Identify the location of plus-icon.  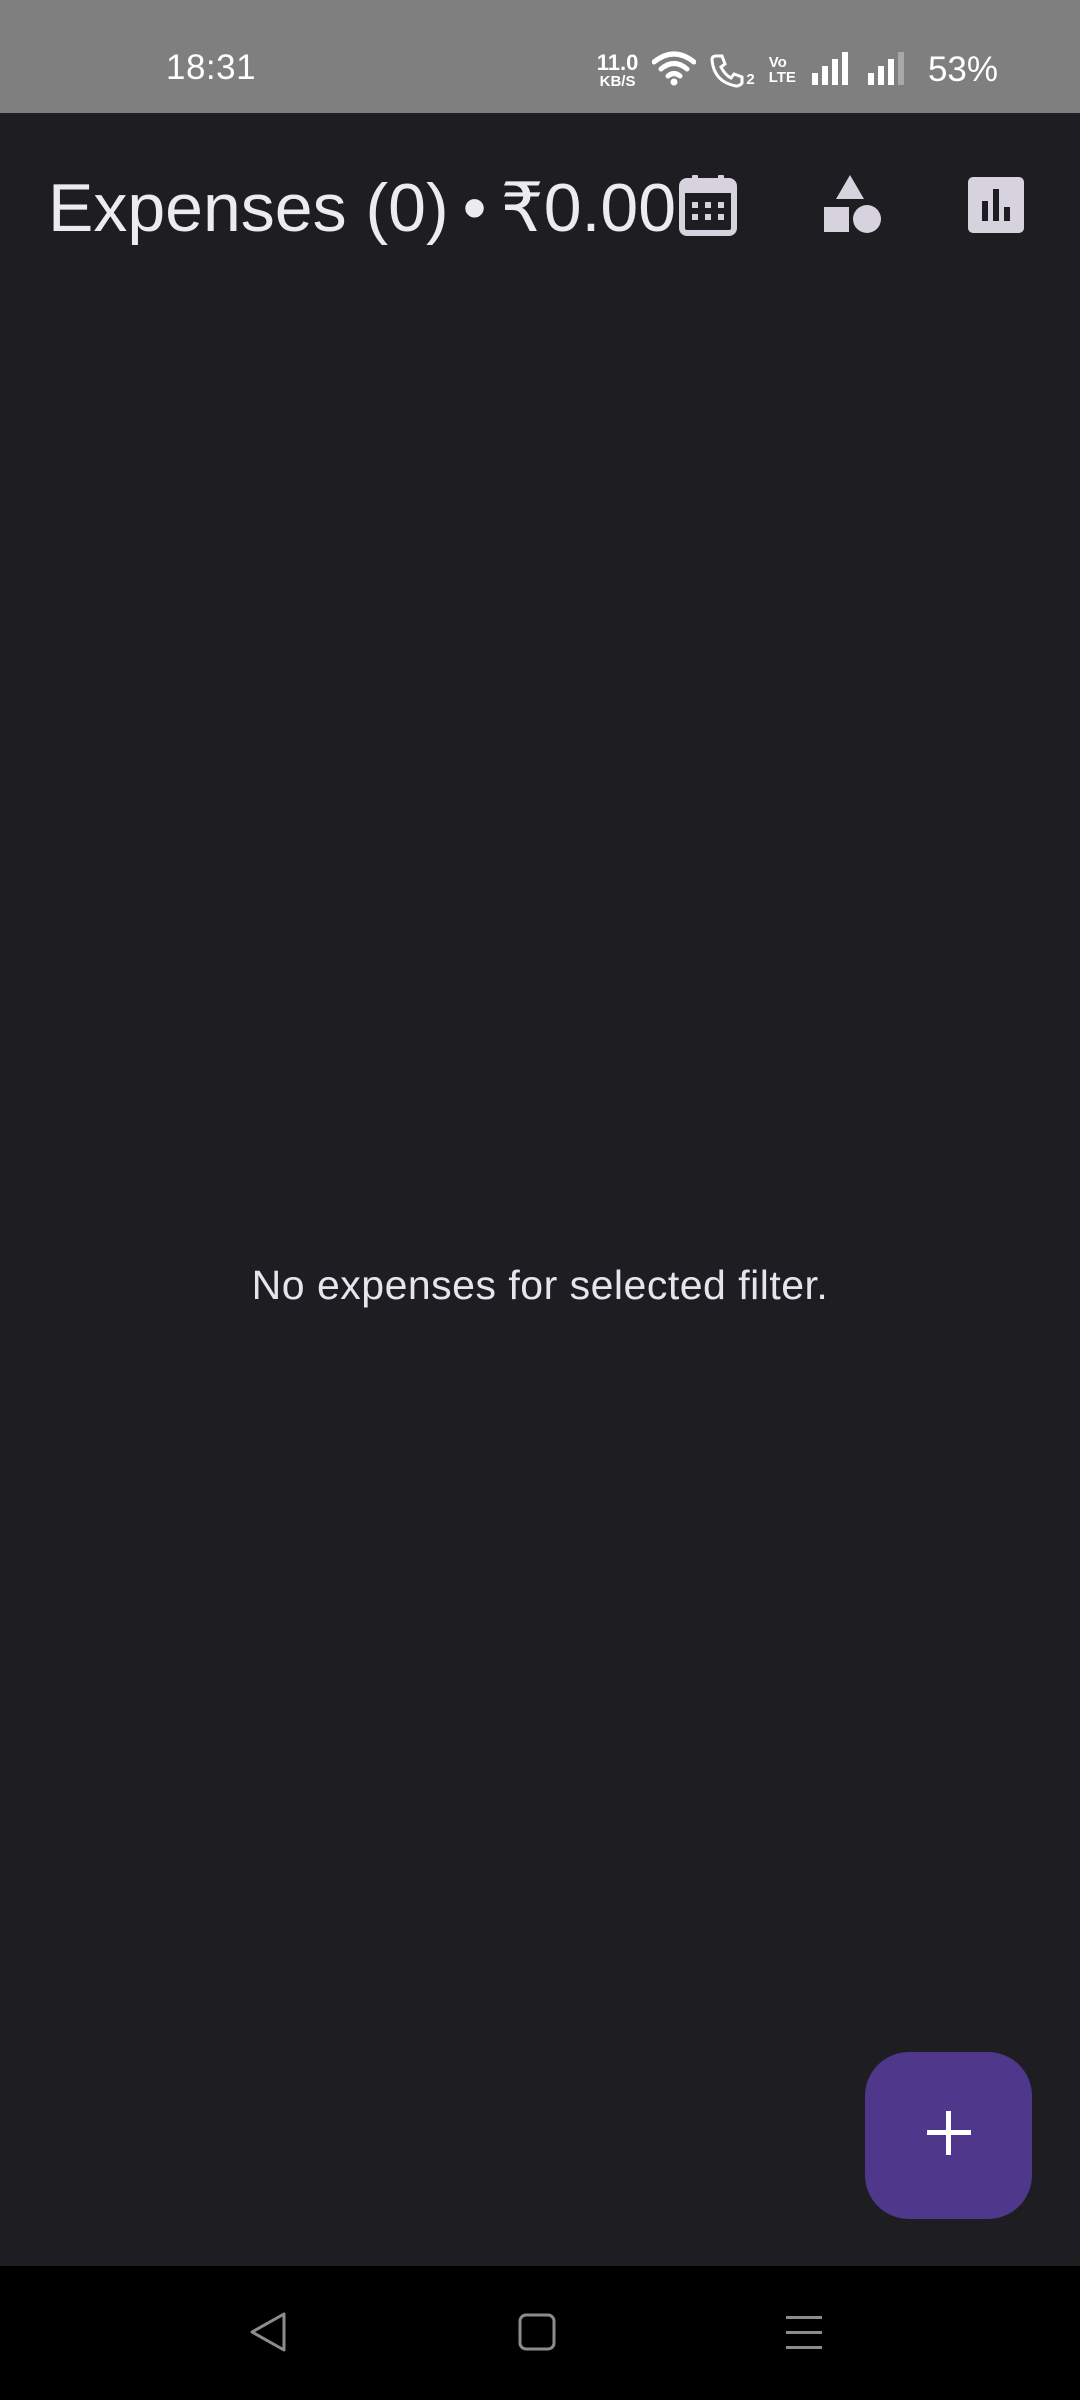
(949, 2135).